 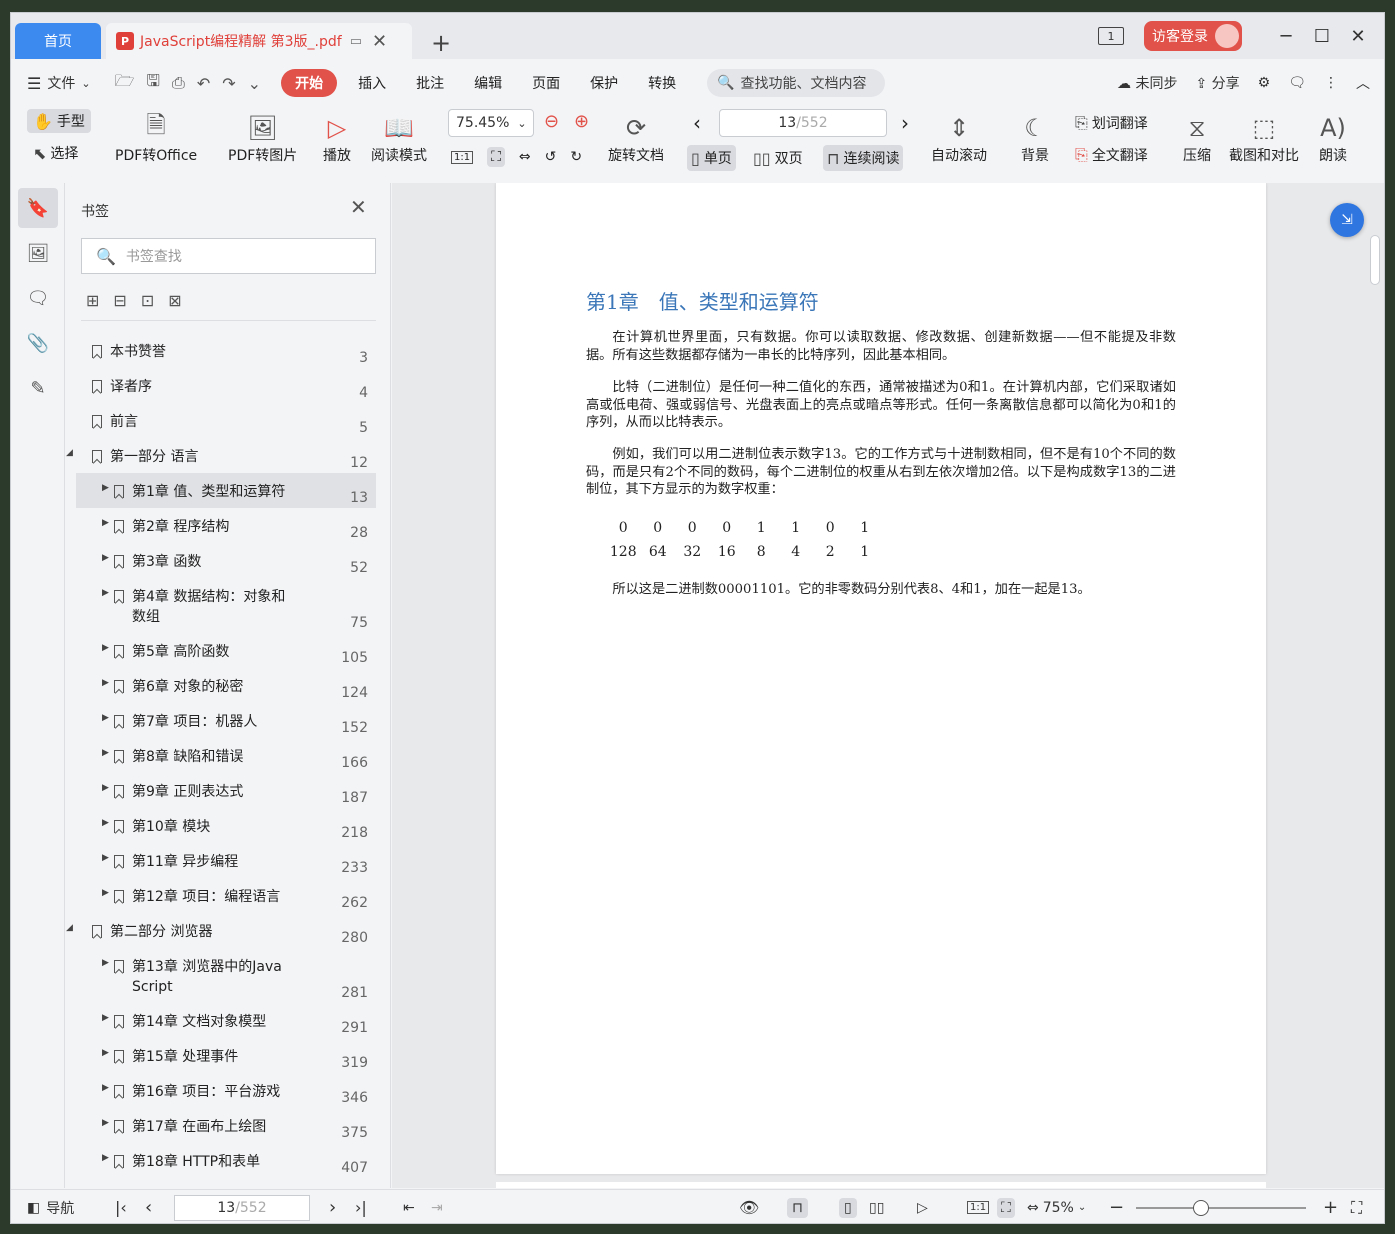 What do you see at coordinates (221, 455) in the screenshot?
I see `bookmark-item: ◢ 第一部分 语言 12` at bounding box center [221, 455].